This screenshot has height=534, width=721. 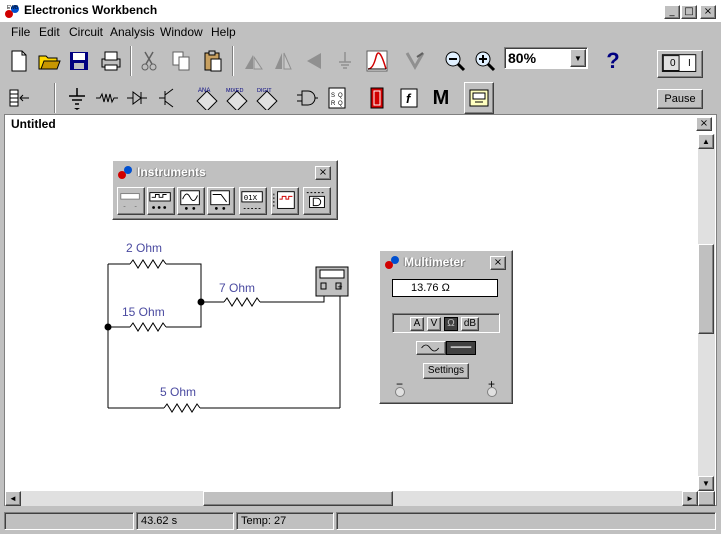 What do you see at coordinates (285, 521) in the screenshot?
I see `status-temperature: Temp: 27` at bounding box center [285, 521].